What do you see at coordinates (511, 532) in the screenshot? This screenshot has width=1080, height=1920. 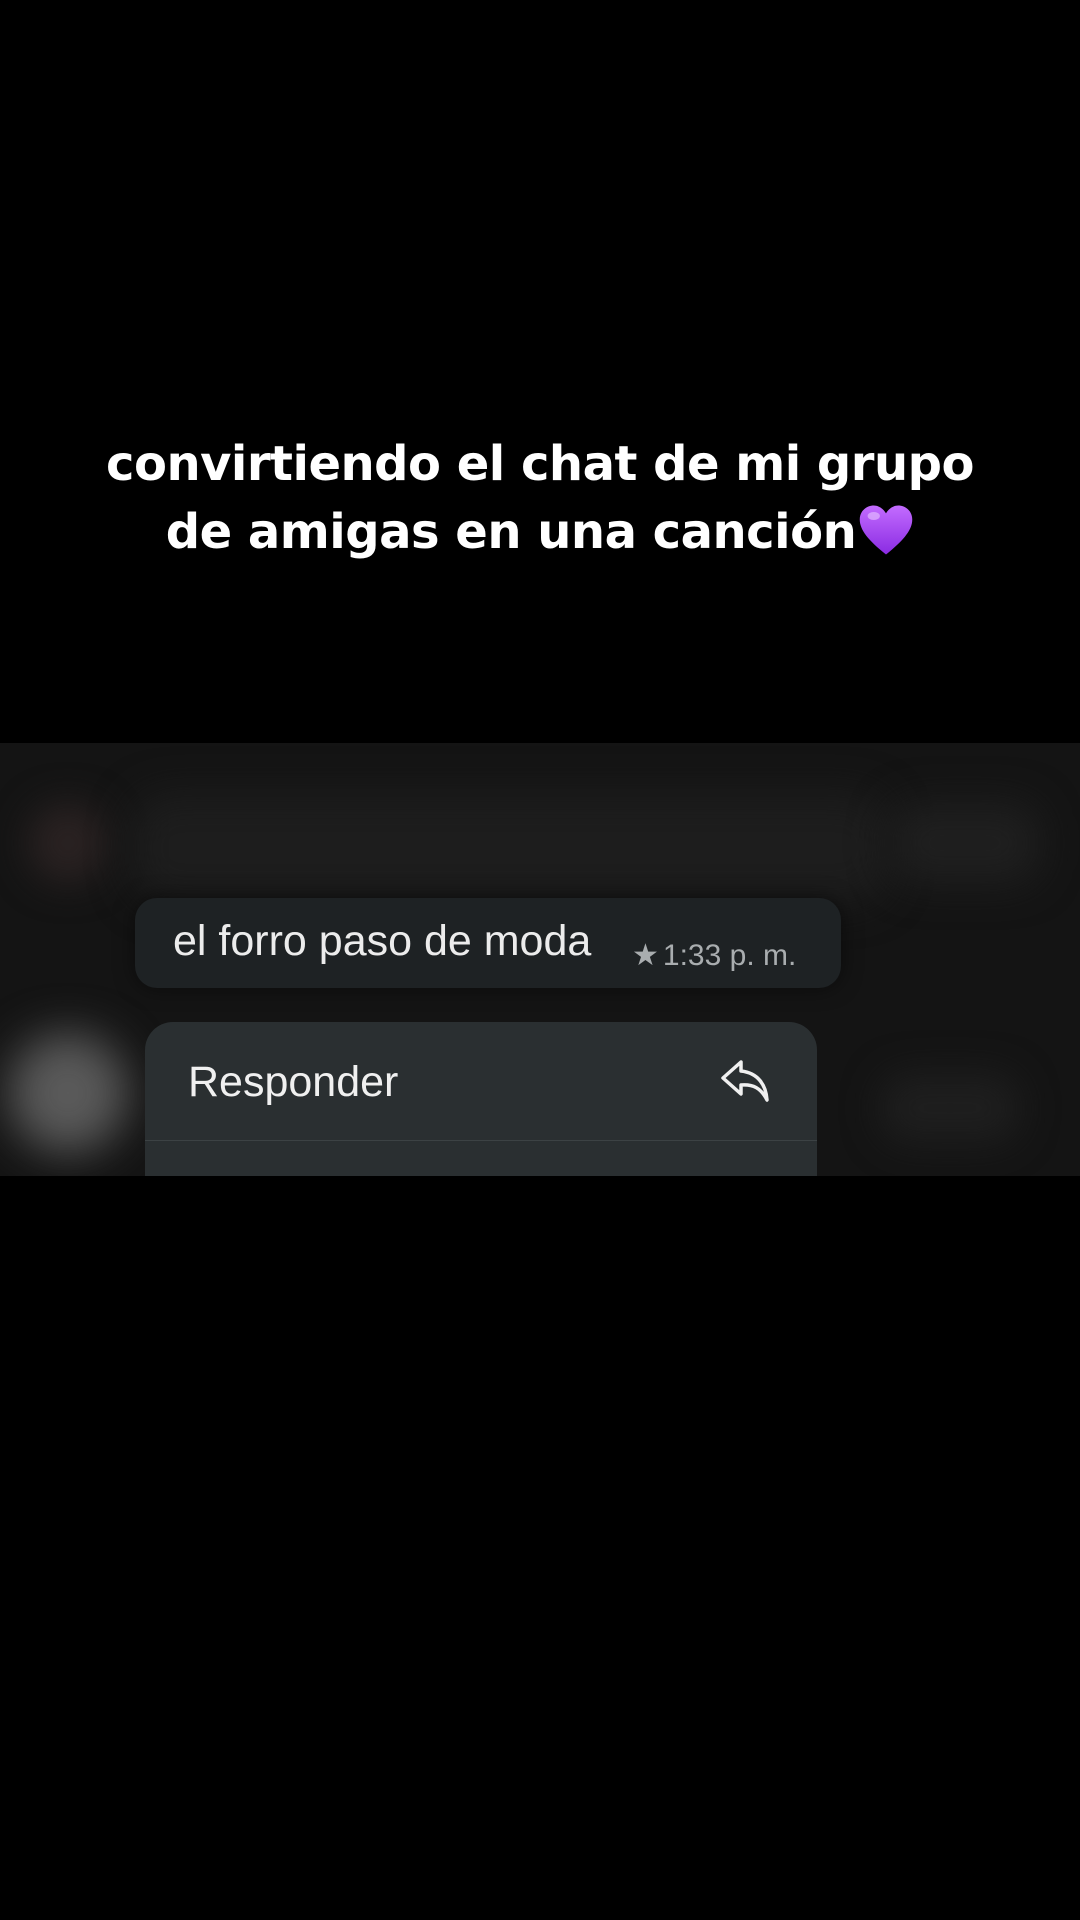 I see `caption-line-2-text: de amigas en una canción` at bounding box center [511, 532].